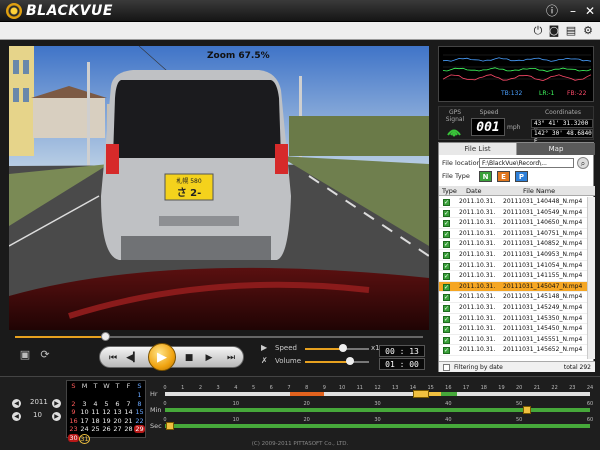 The width and height of the screenshot is (600, 450). What do you see at coordinates (513, 244) in the screenshot?
I see `file-row: ✓ 2011.10.31. 20111031_140852_N.mp4` at bounding box center [513, 244].